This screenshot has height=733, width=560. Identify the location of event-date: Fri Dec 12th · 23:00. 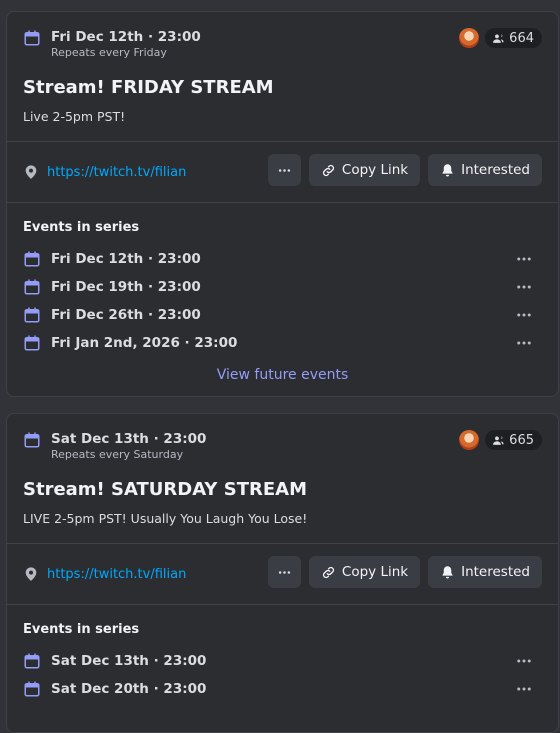
(126, 37).